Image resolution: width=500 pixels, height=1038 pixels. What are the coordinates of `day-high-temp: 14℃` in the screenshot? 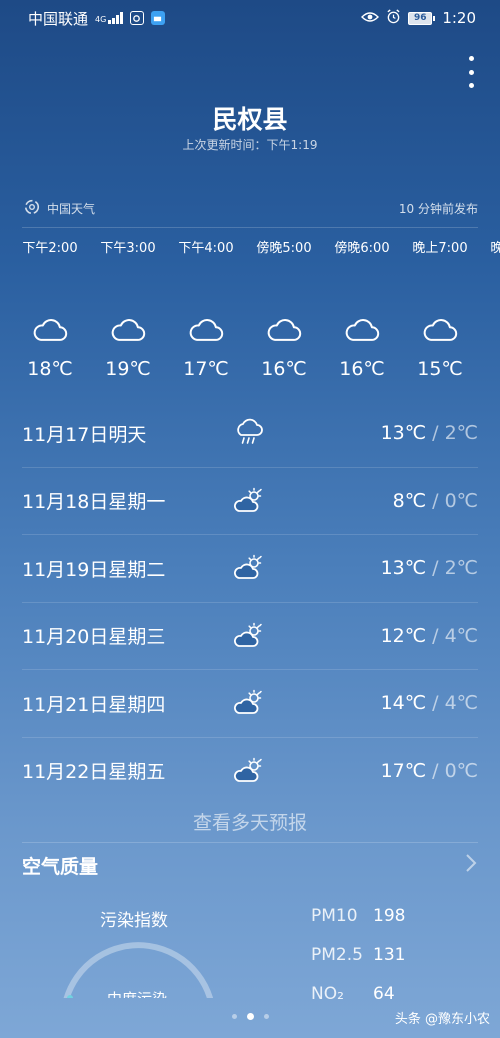 It's located at (403, 703).